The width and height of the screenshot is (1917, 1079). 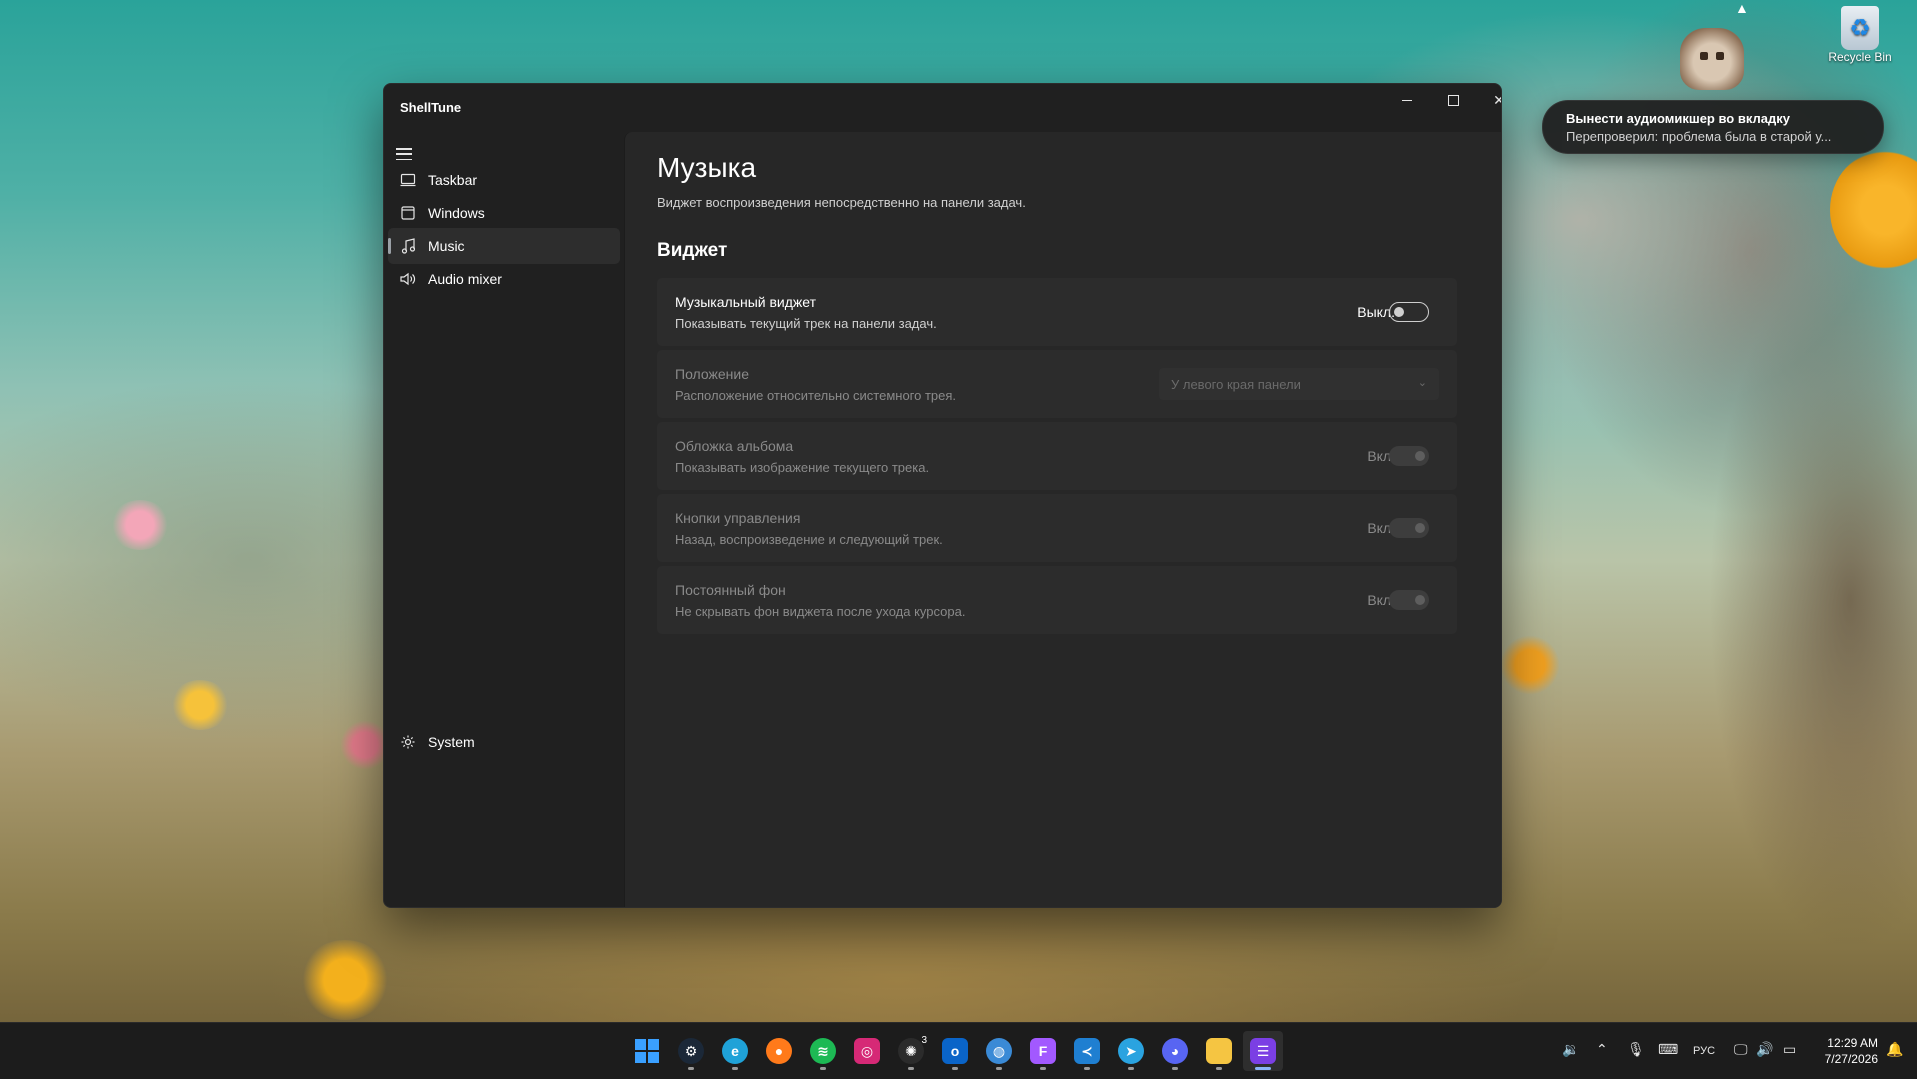 What do you see at coordinates (1668, 1049) in the screenshot?
I see `keyboard-icon: ⌨` at bounding box center [1668, 1049].